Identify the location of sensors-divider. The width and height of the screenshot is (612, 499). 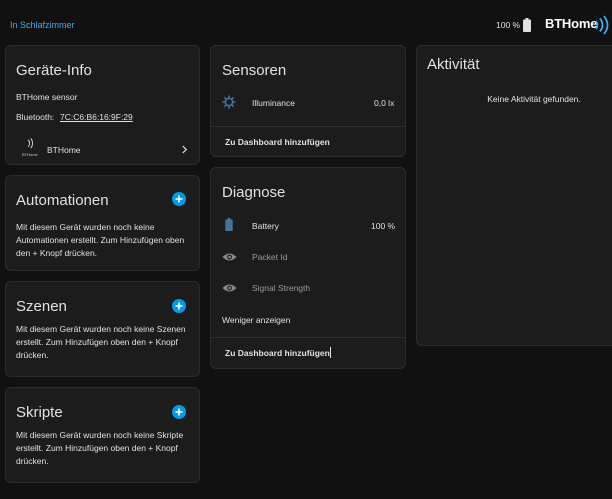
(308, 126).